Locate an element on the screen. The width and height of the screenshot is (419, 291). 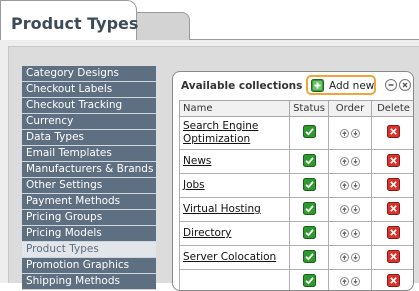
table-header-row: Name Status Order Delete is located at coordinates (297, 109).